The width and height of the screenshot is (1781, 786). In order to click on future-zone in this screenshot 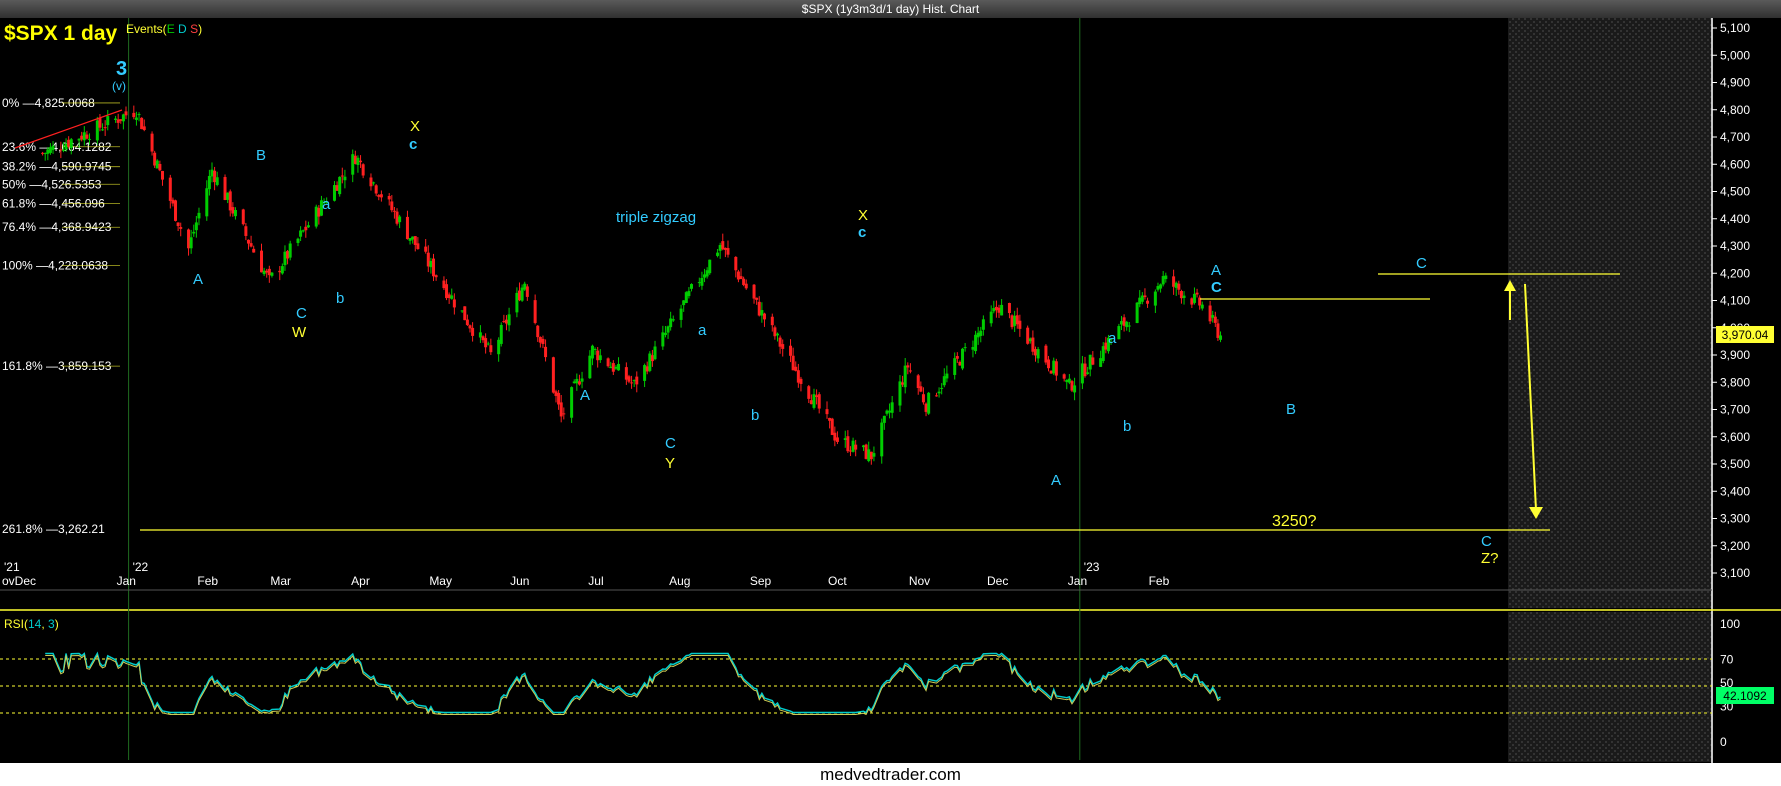, I will do `click(1610, 313)`.